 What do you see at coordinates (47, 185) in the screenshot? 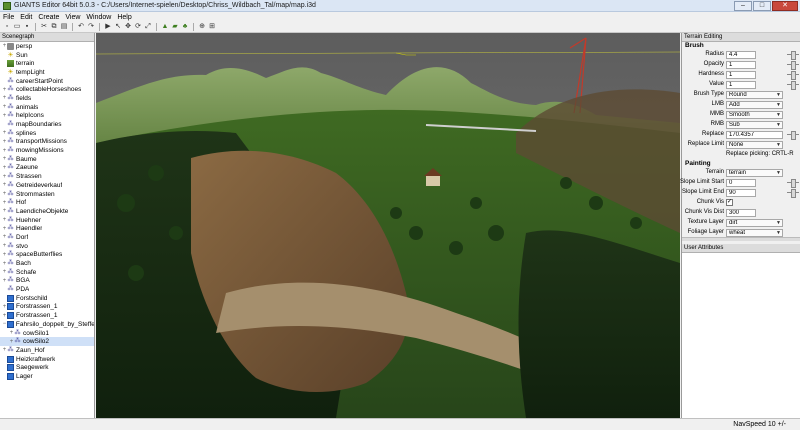
I see `tree-item: + ⁂ Getreideverkauf` at bounding box center [47, 185].